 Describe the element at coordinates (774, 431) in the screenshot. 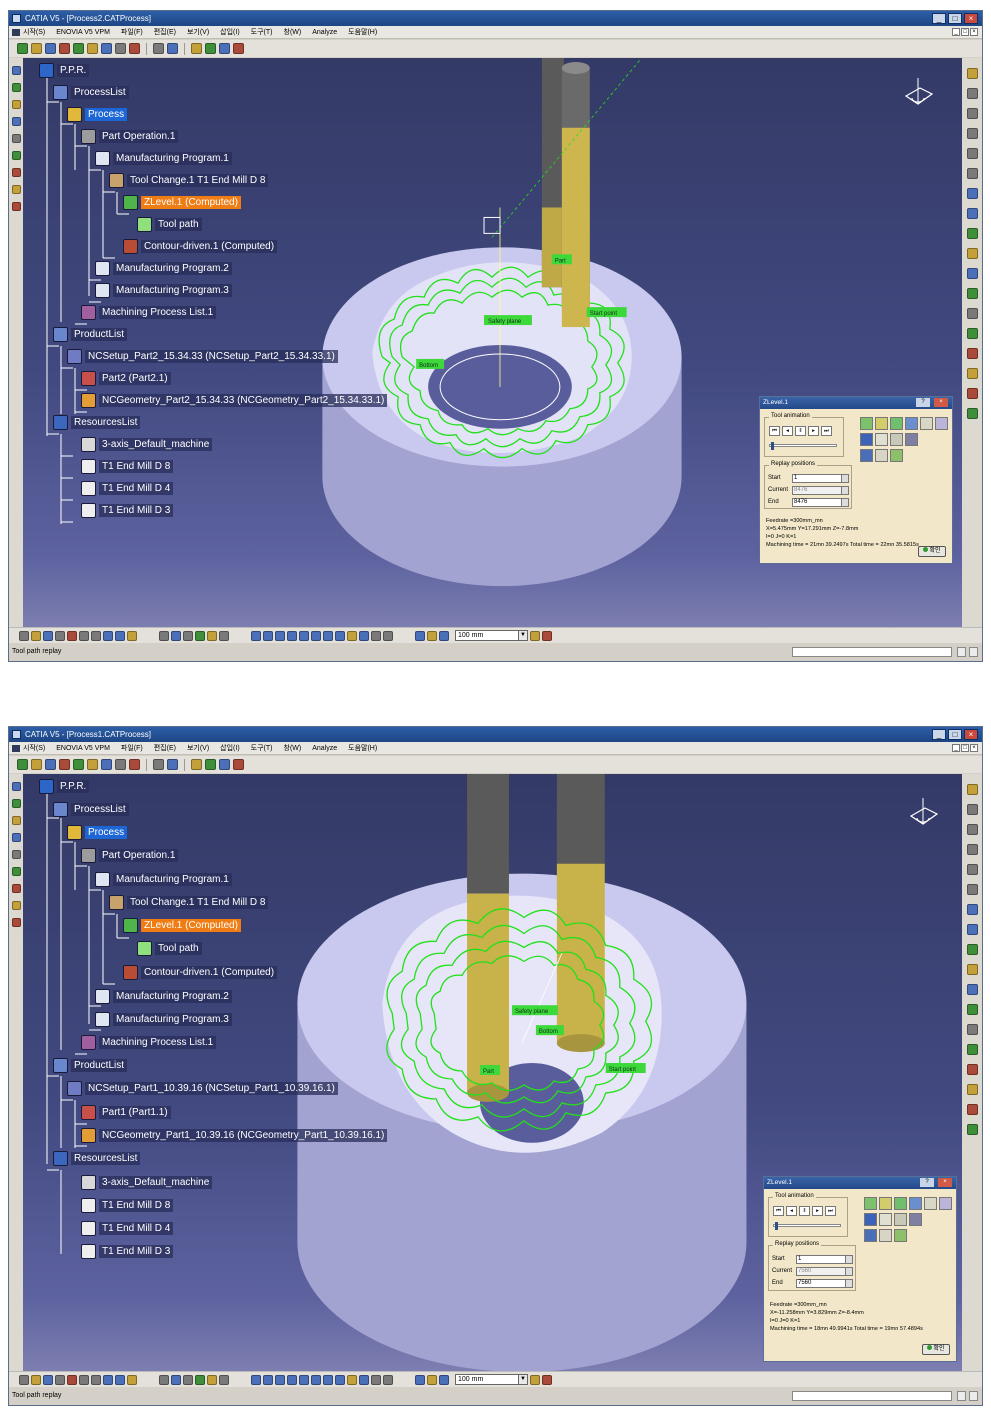

I see `rewind-button: ⏮` at that location.